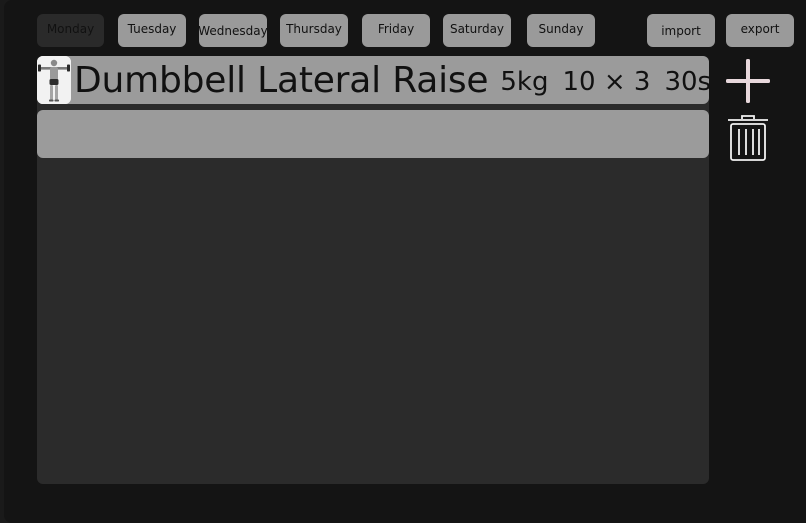 This screenshot has width=806, height=523. I want to click on tab-friday: Friday, so click(396, 30).